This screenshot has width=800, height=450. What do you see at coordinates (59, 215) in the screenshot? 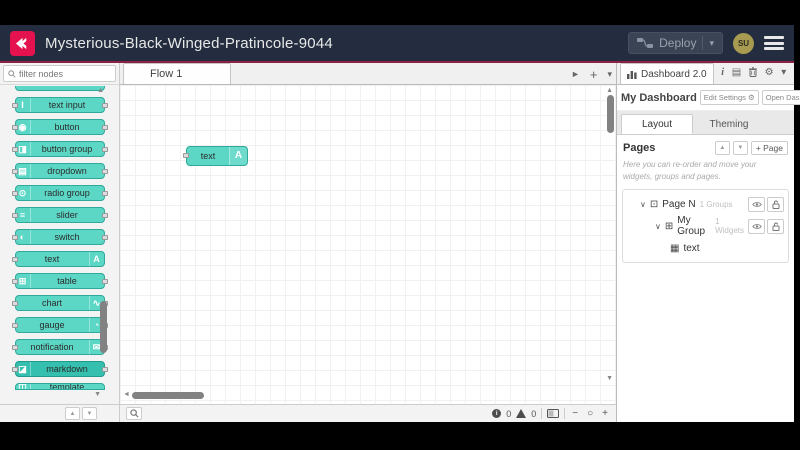
I see `palette-node-slider: ≡ slider` at bounding box center [59, 215].